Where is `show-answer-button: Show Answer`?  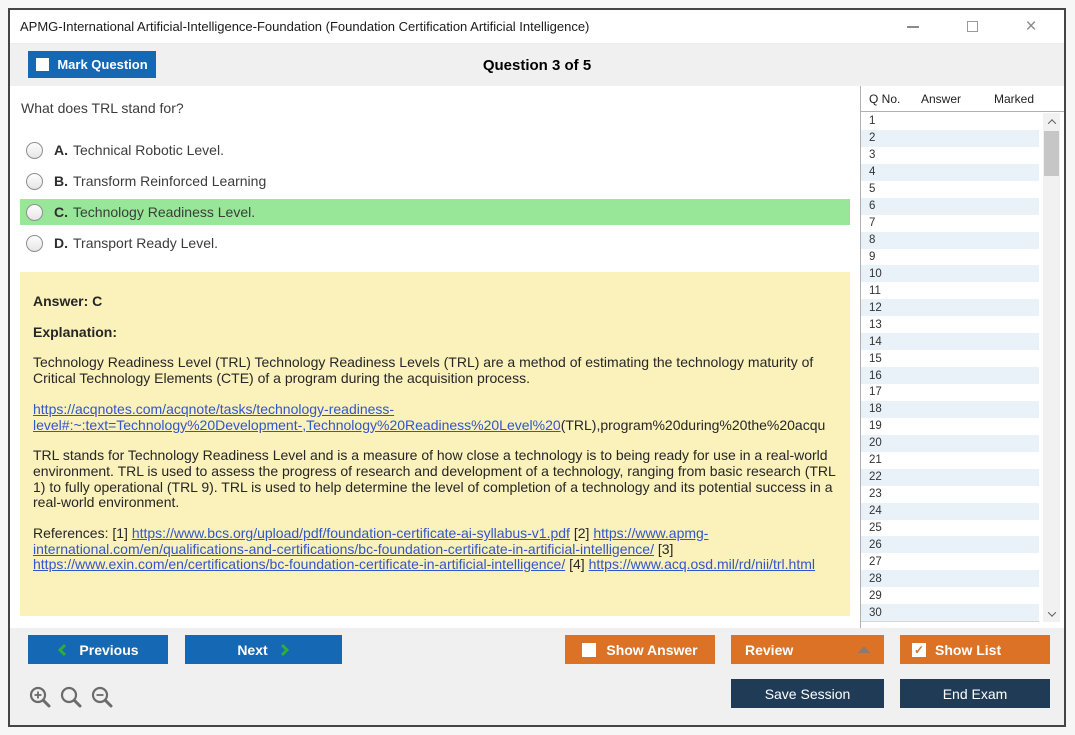
show-answer-button: Show Answer is located at coordinates (640, 649).